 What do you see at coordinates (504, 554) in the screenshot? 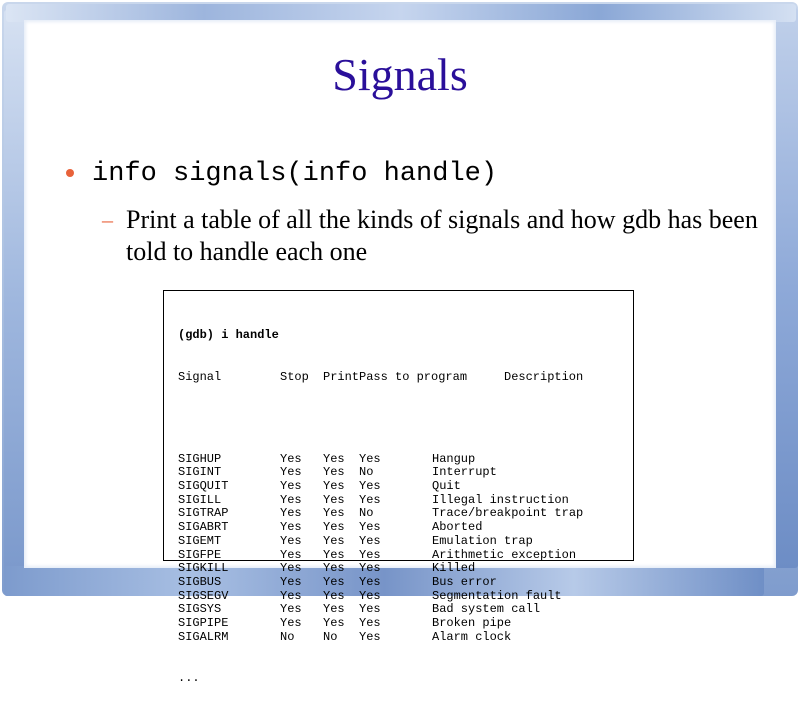
I see `cell-description: Arithmetic exception` at bounding box center [504, 554].